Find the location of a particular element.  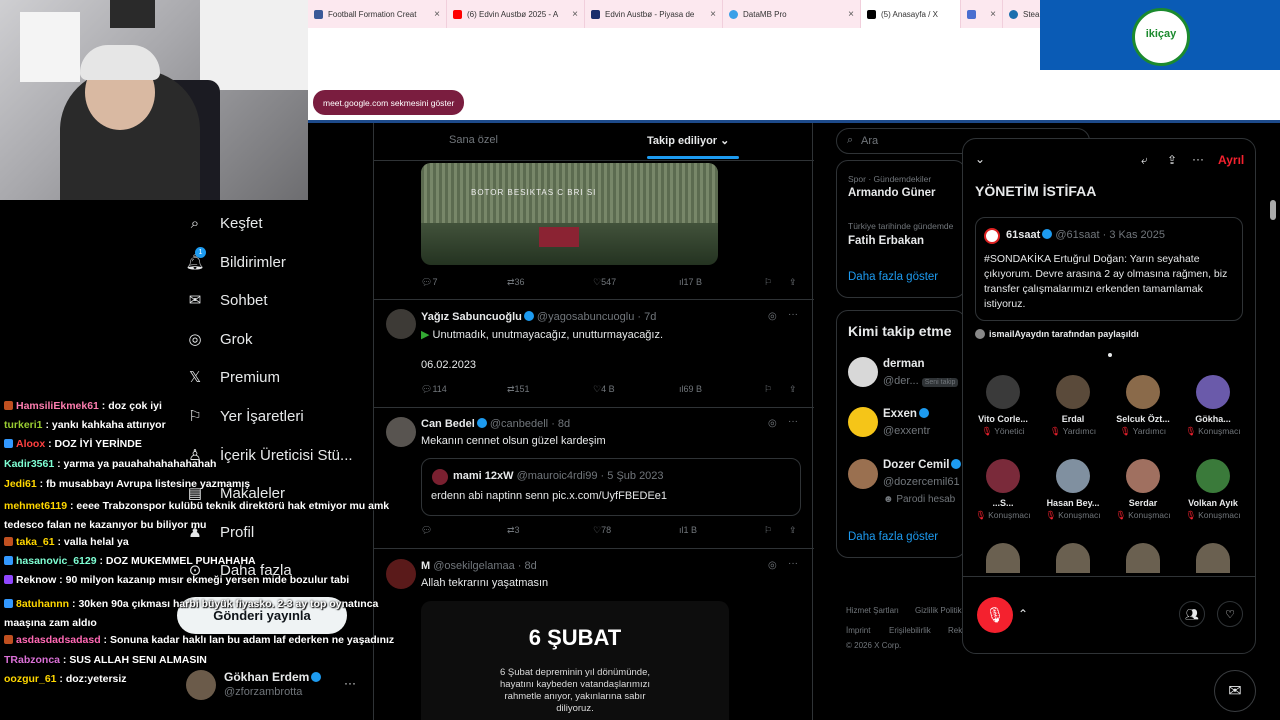

retweet-button: ⇄ 3 is located at coordinates (513, 530).